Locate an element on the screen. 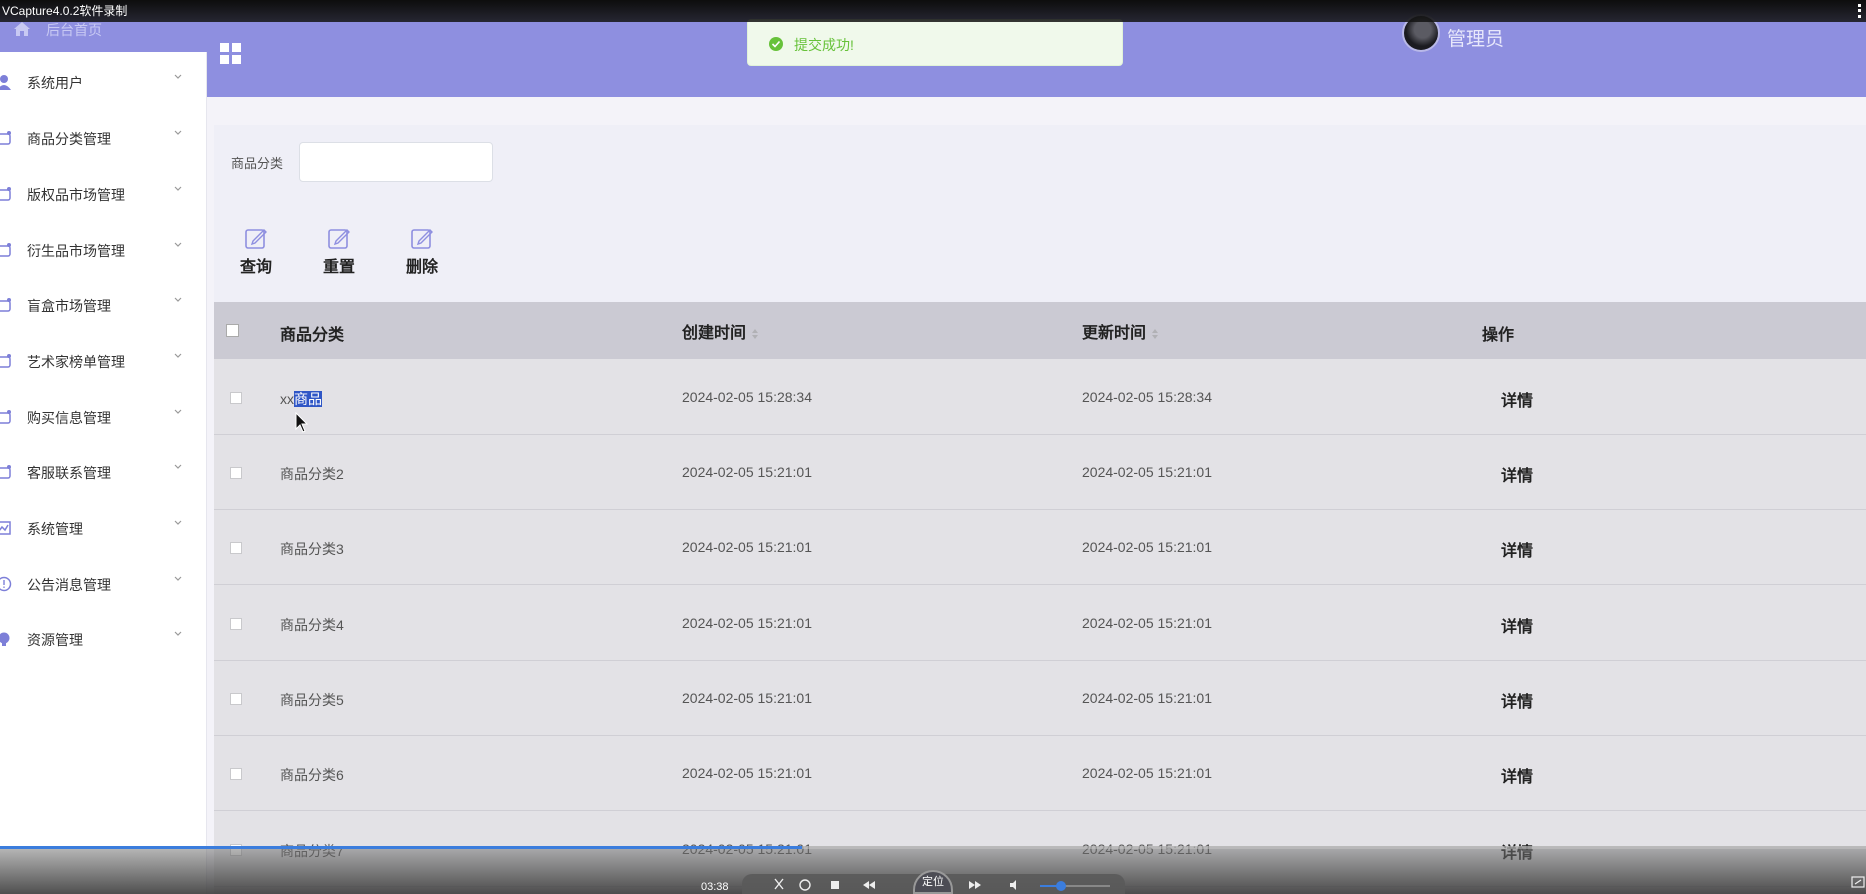 This screenshot has width=1866, height=894. toast-message: 提交成功! is located at coordinates (824, 45).